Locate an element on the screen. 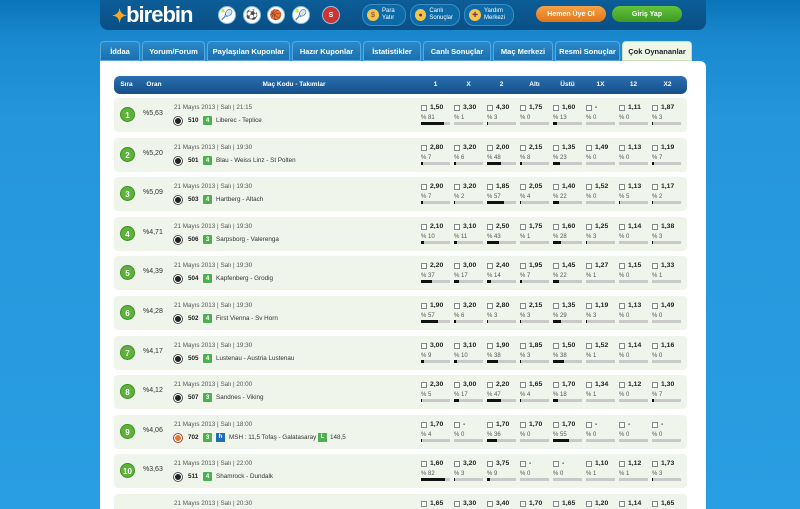  column-header: Maç Kodu - Takımlar is located at coordinates (294, 85).